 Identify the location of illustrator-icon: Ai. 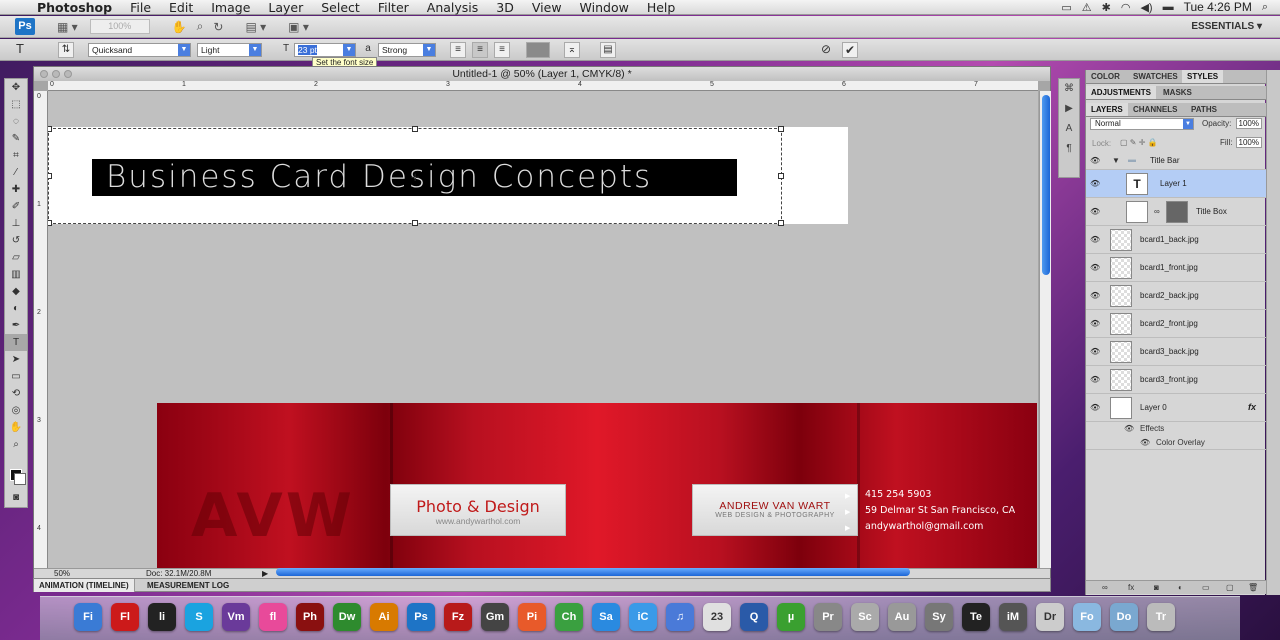
(384, 617).